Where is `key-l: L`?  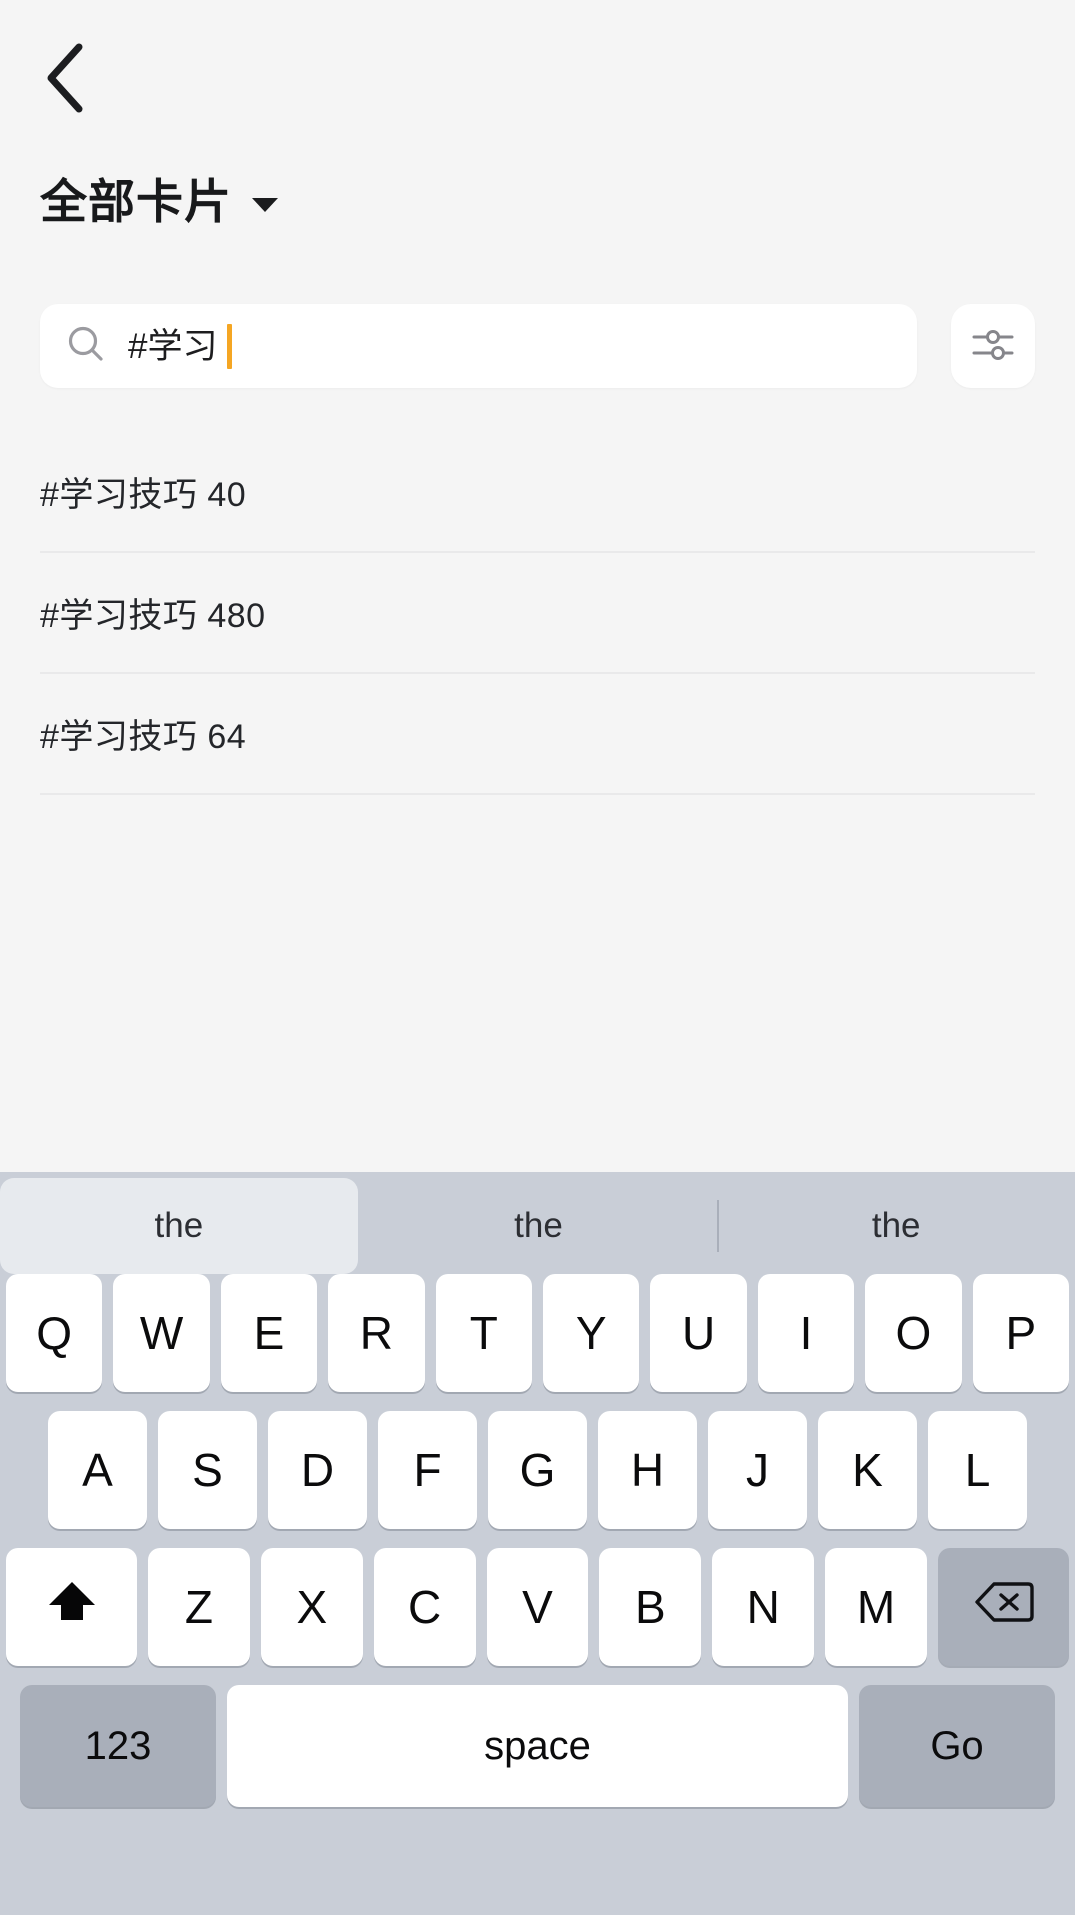 key-l: L is located at coordinates (977, 1470).